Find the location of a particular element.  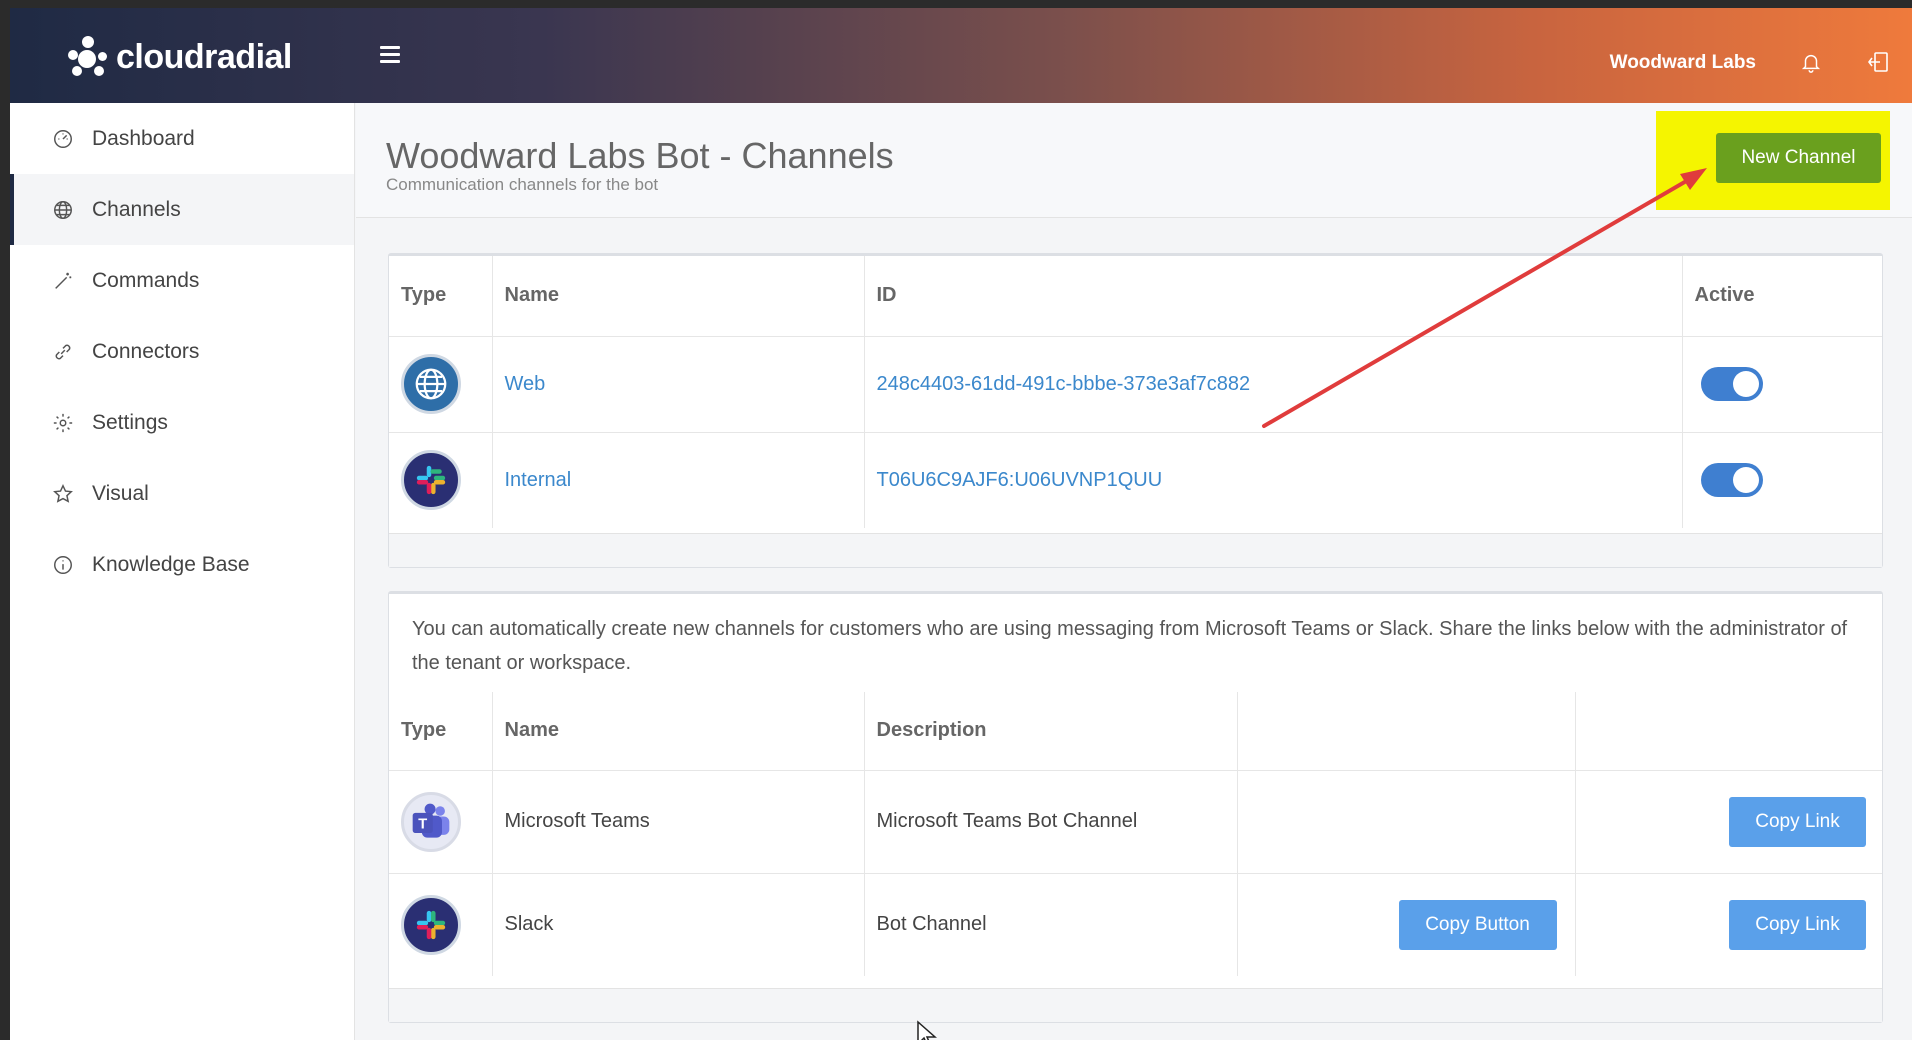

description-cell: Microsoft Teams Bot Channel is located at coordinates (1051, 821).